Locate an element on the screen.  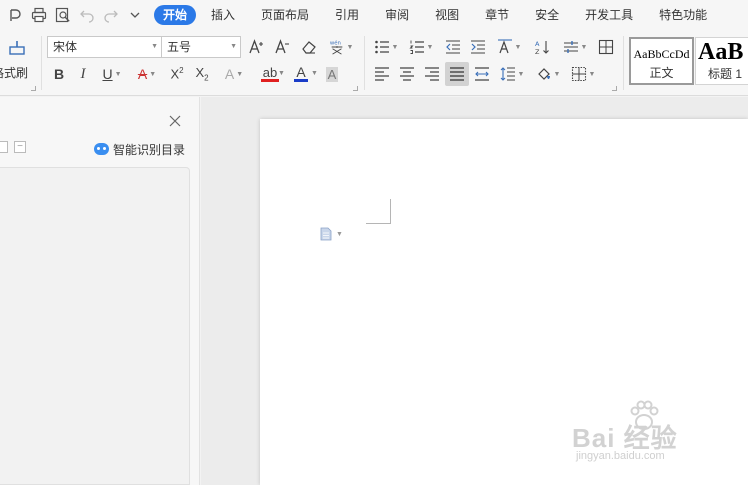
font-size-select: 五号 ▼ is located at coordinates (201, 47).